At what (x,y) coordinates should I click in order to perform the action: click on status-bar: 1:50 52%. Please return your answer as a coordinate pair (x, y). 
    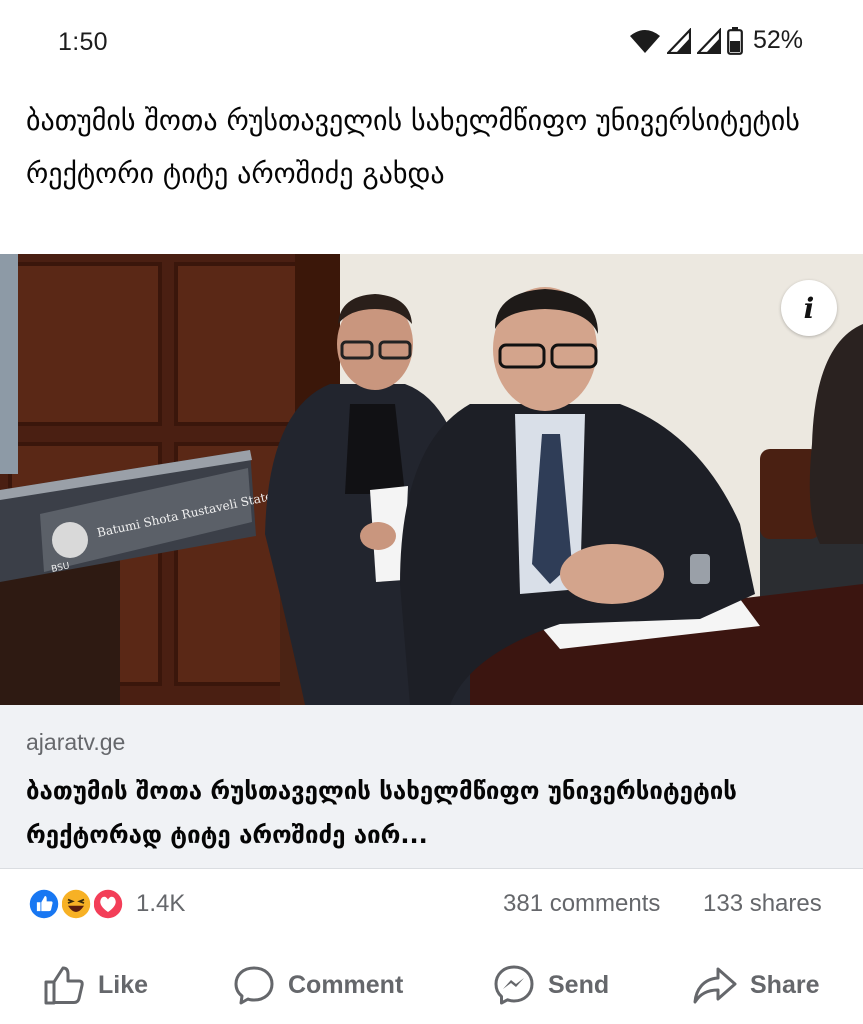
    Looking at the image, I should click on (431, 43).